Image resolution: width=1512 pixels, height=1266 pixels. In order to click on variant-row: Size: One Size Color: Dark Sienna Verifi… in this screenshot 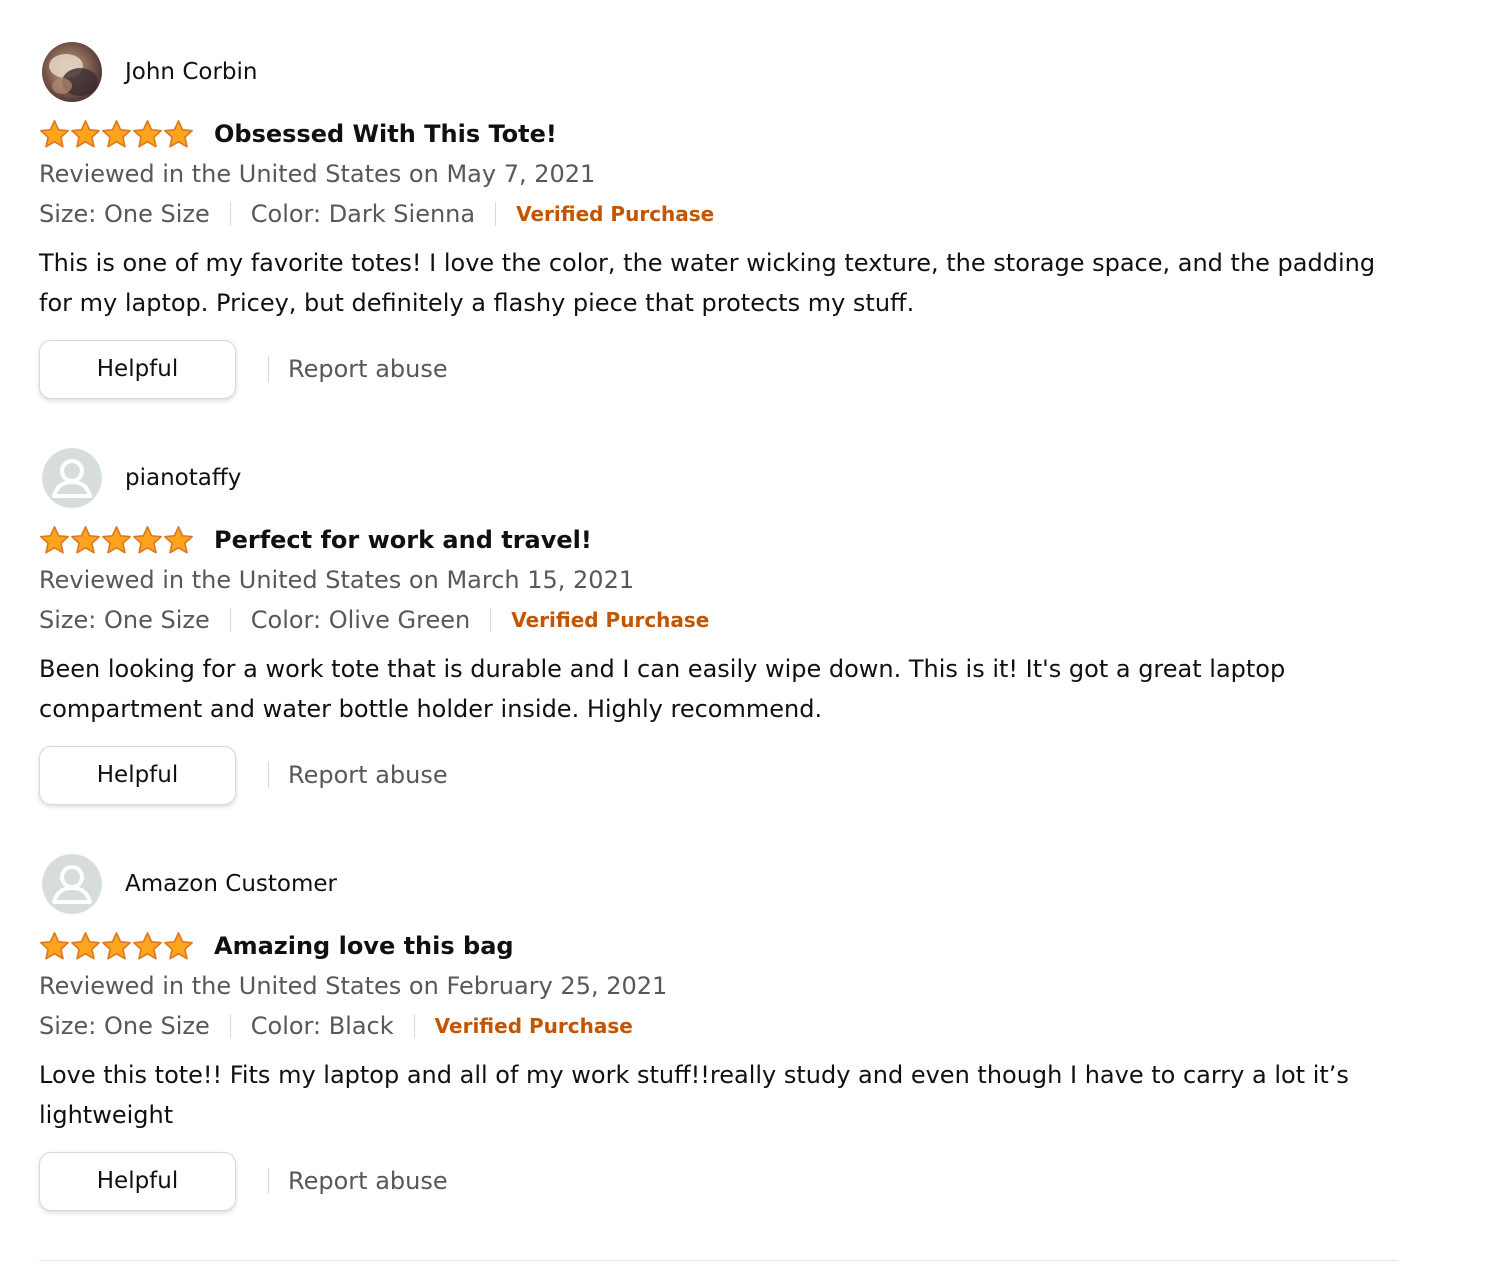, I will do `click(376, 214)`.